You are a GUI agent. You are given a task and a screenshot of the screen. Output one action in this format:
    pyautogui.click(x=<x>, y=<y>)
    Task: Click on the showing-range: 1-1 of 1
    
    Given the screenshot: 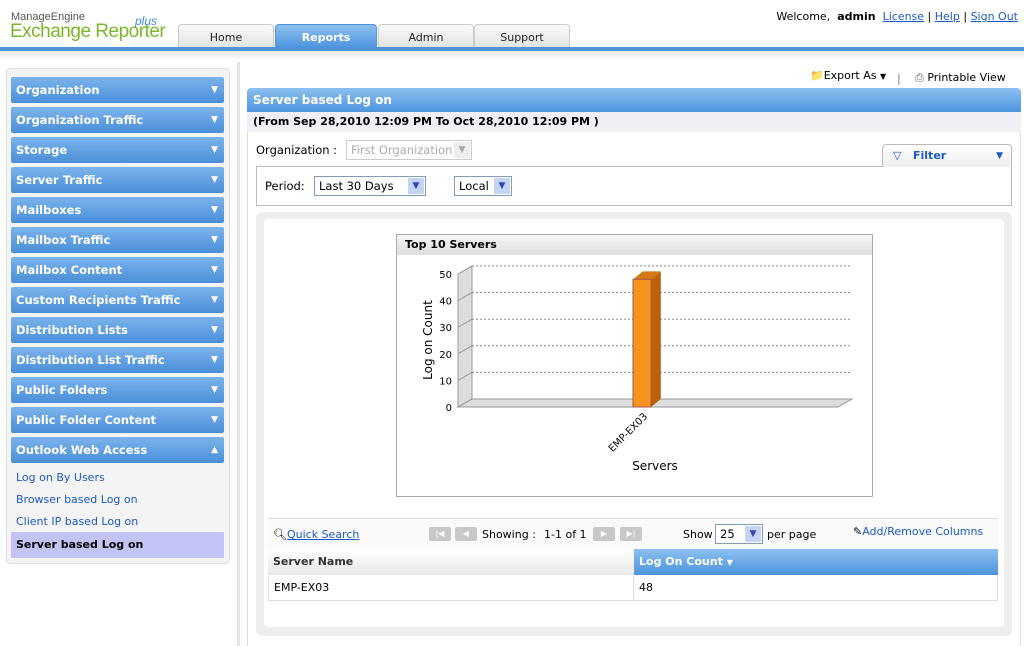 What is the action you would take?
    pyautogui.click(x=565, y=534)
    